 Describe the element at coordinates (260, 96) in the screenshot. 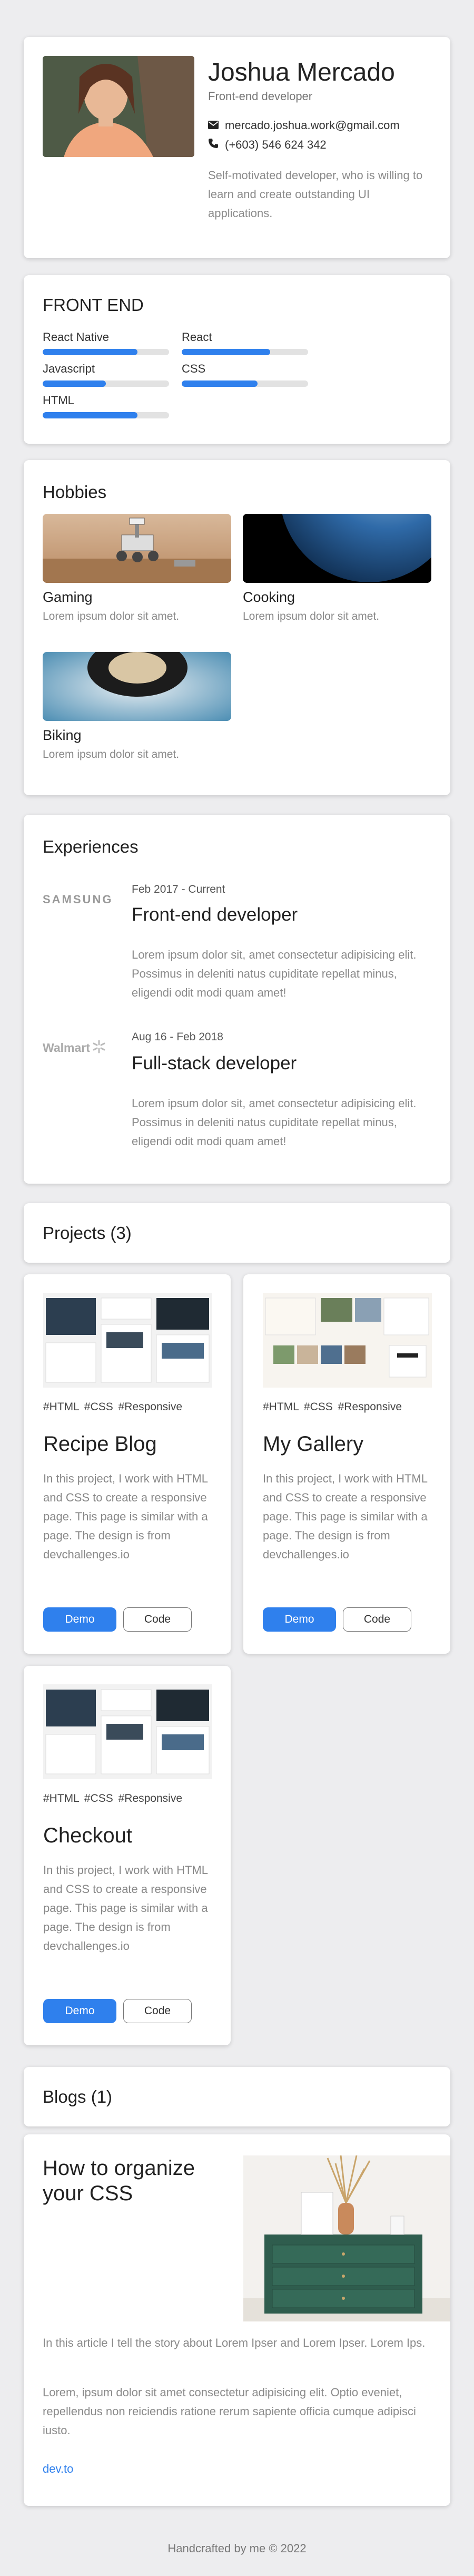

I see `profile-role: Front-end developer` at that location.